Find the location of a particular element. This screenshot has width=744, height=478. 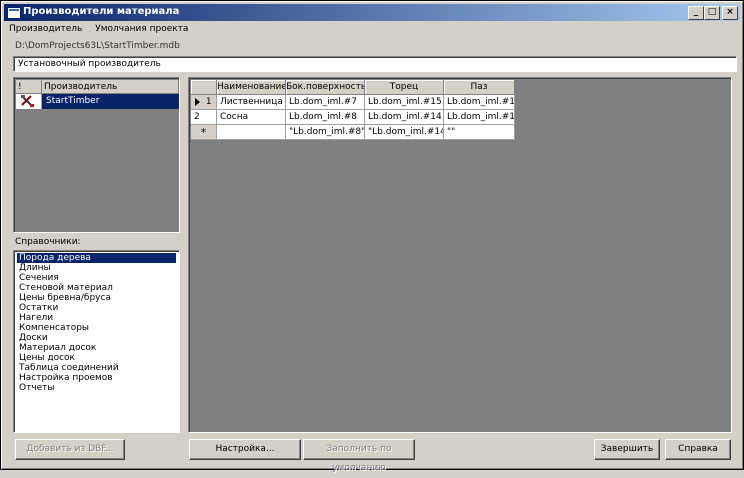

grid-corner is located at coordinates (204, 87).